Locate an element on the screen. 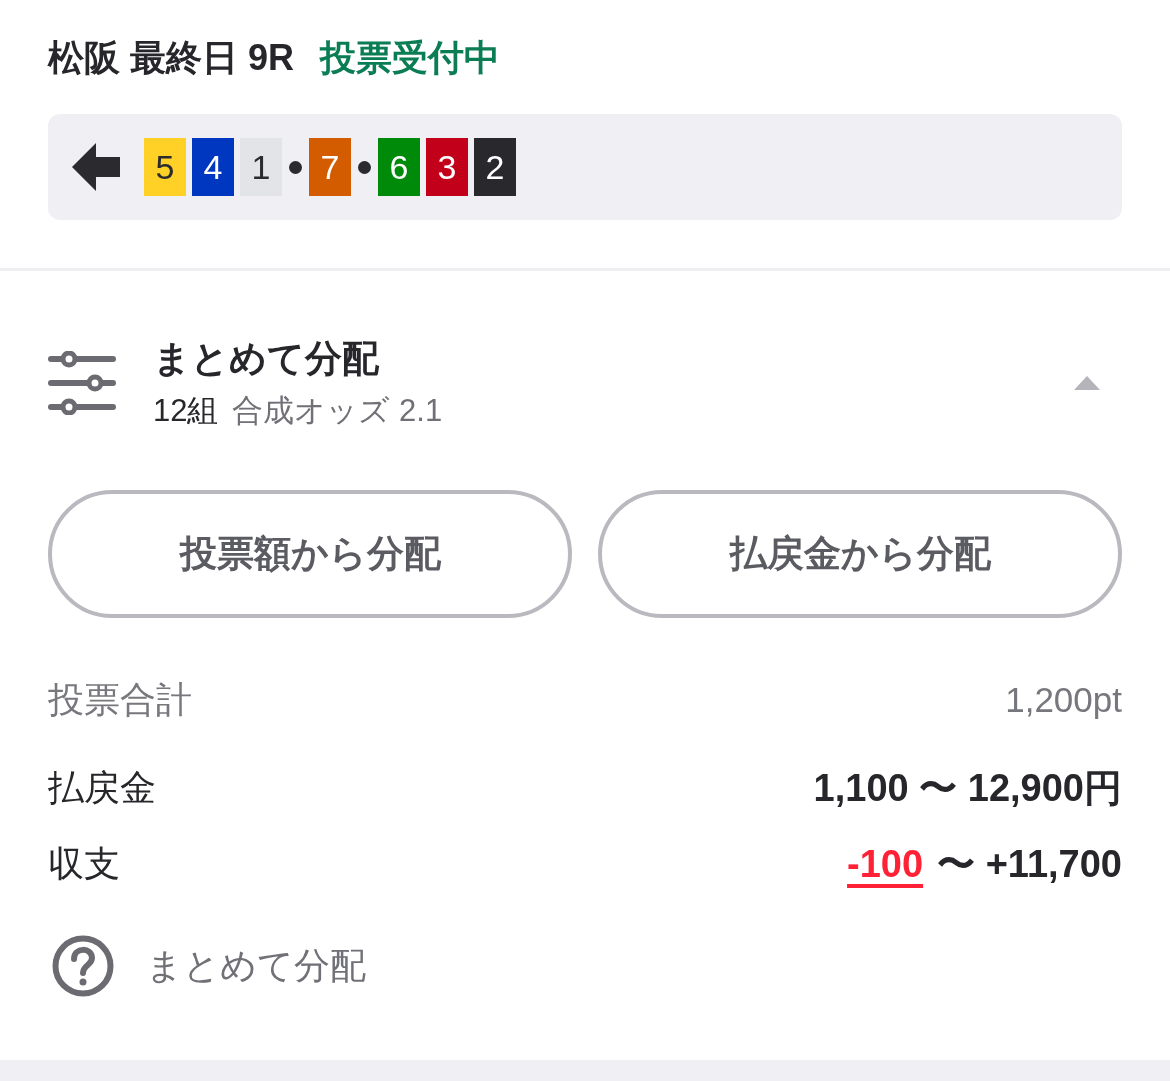 The width and height of the screenshot is (1170, 1081). summary-label: 投票合計 is located at coordinates (120, 699).